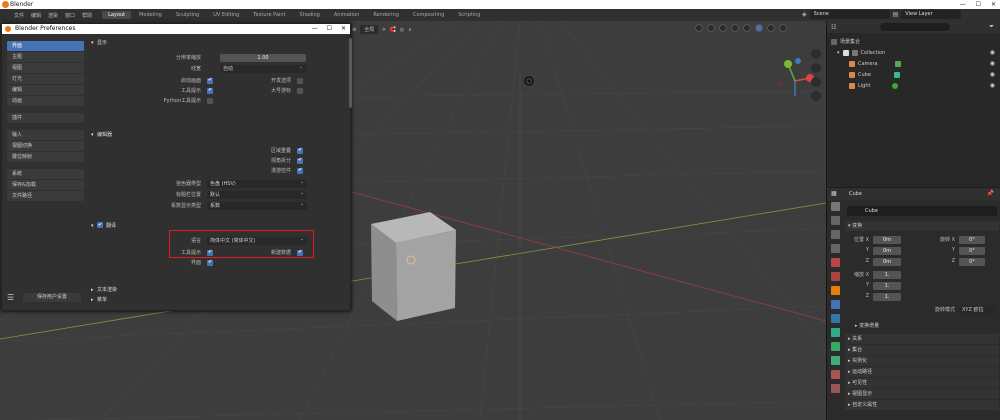  Describe the element at coordinates (972, 240) in the screenshot. I see `rotation-x-field: 0°` at that location.